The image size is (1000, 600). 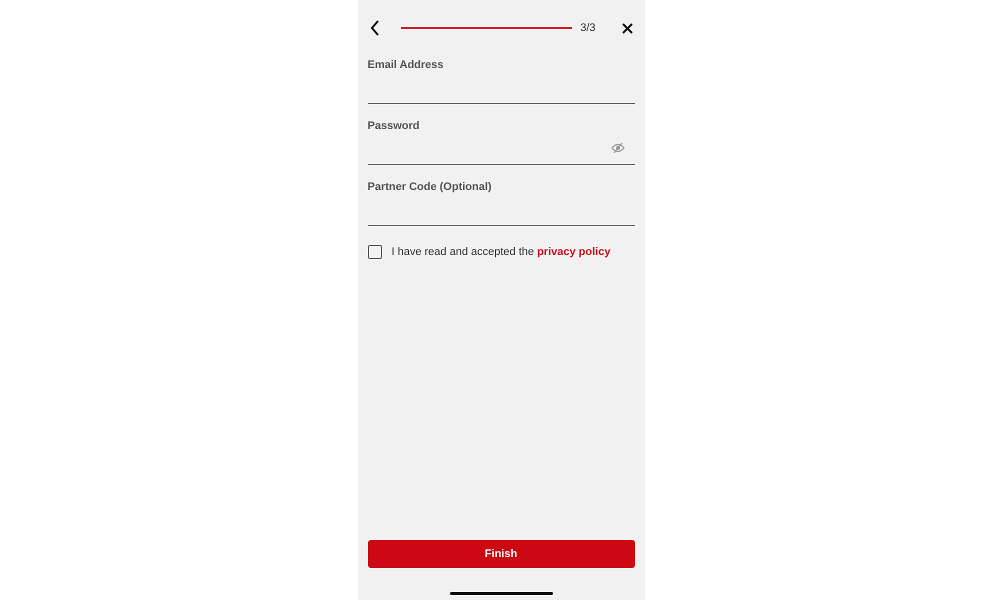 I want to click on field-label: Password, so click(x=394, y=126).